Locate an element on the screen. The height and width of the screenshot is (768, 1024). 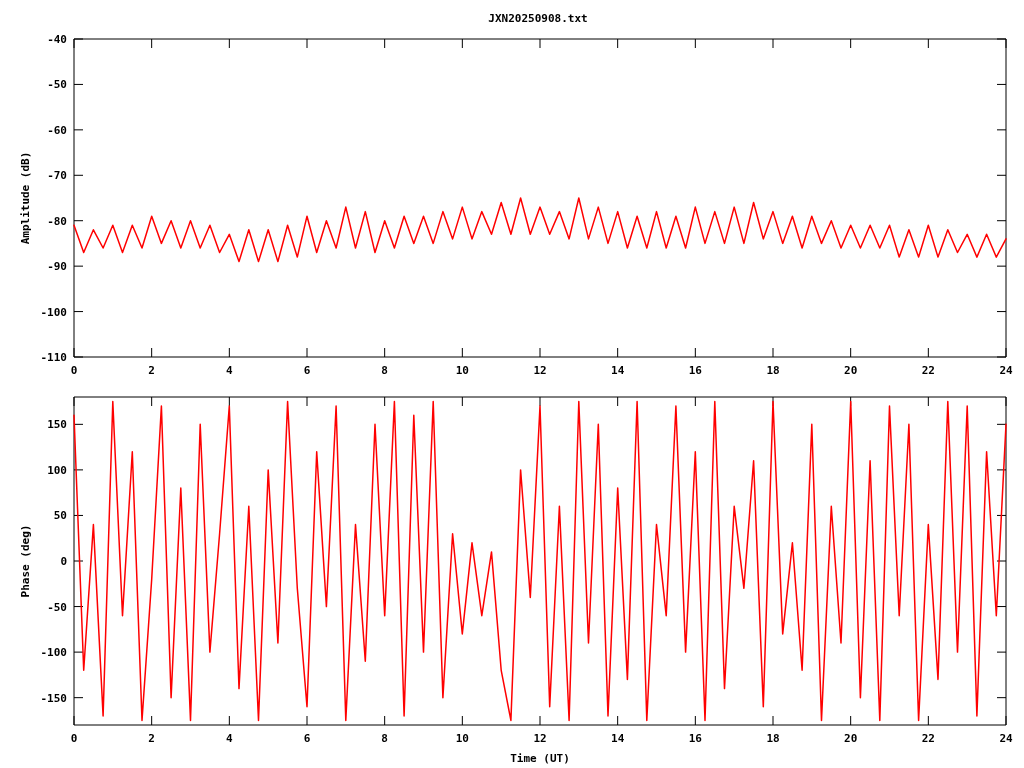
axis-label: Phase (deg) is located at coordinates (25, 561).